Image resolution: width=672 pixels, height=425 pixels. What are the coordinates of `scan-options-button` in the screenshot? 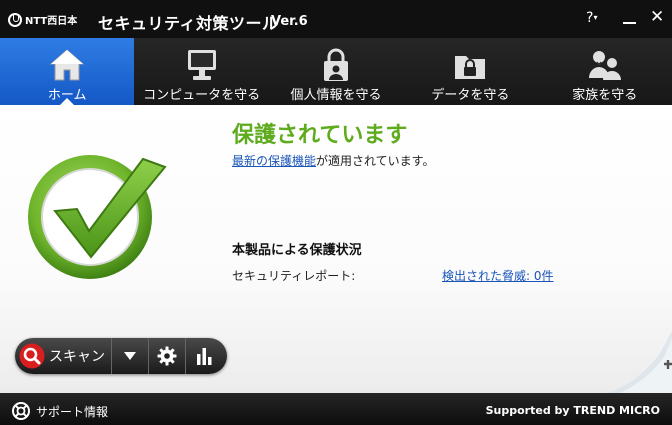 It's located at (130, 356).